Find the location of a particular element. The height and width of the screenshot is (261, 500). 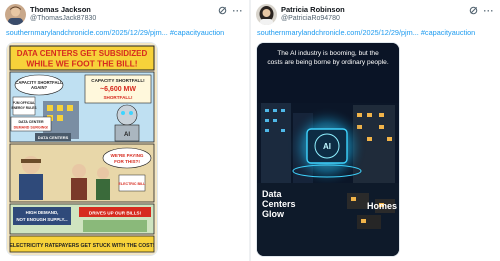

author-name: Patricia Robinson is located at coordinates (313, 9).